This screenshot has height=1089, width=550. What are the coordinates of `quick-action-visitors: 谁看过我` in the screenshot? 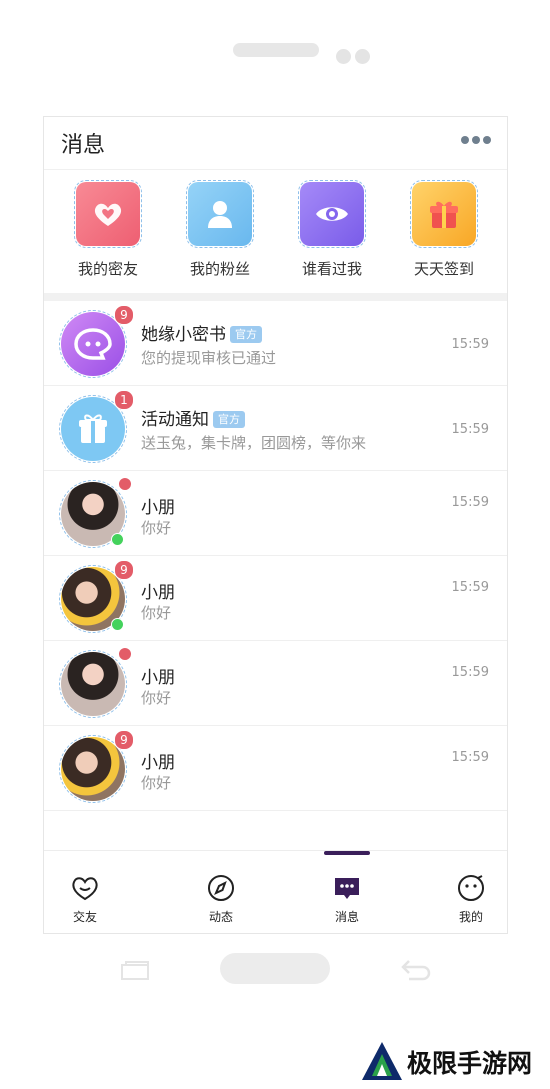 It's located at (332, 229).